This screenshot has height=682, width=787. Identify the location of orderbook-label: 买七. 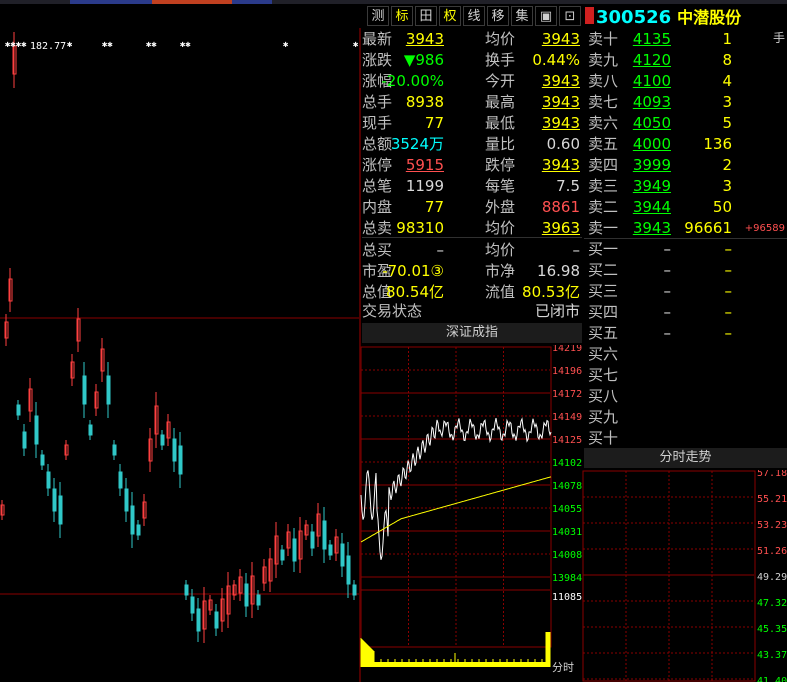
(603, 375).